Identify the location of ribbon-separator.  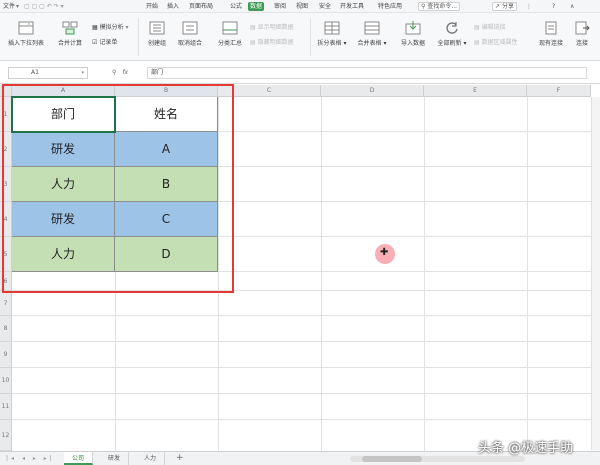
(310, 37).